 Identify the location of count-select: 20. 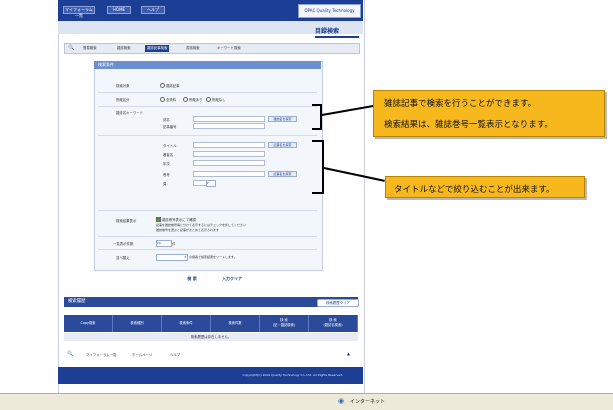
(164, 243).